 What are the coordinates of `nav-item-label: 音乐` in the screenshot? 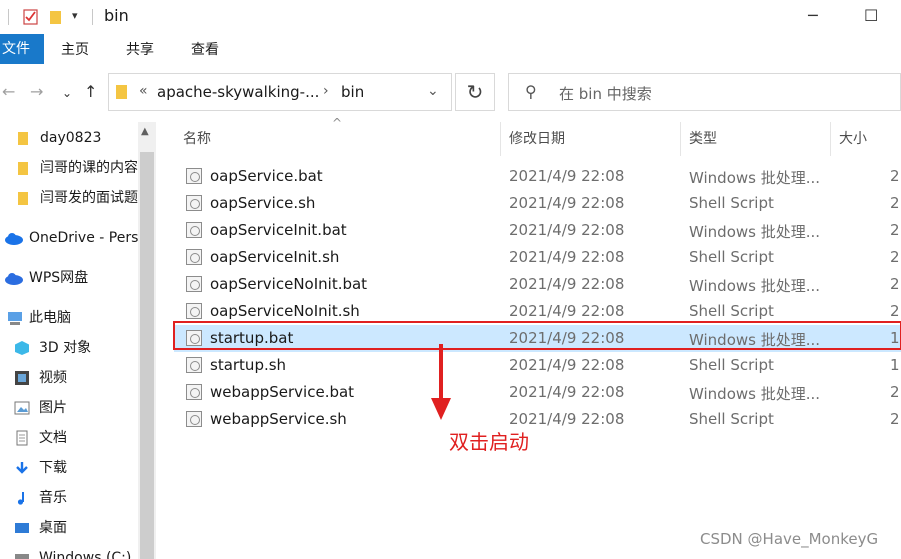 It's located at (53, 498).